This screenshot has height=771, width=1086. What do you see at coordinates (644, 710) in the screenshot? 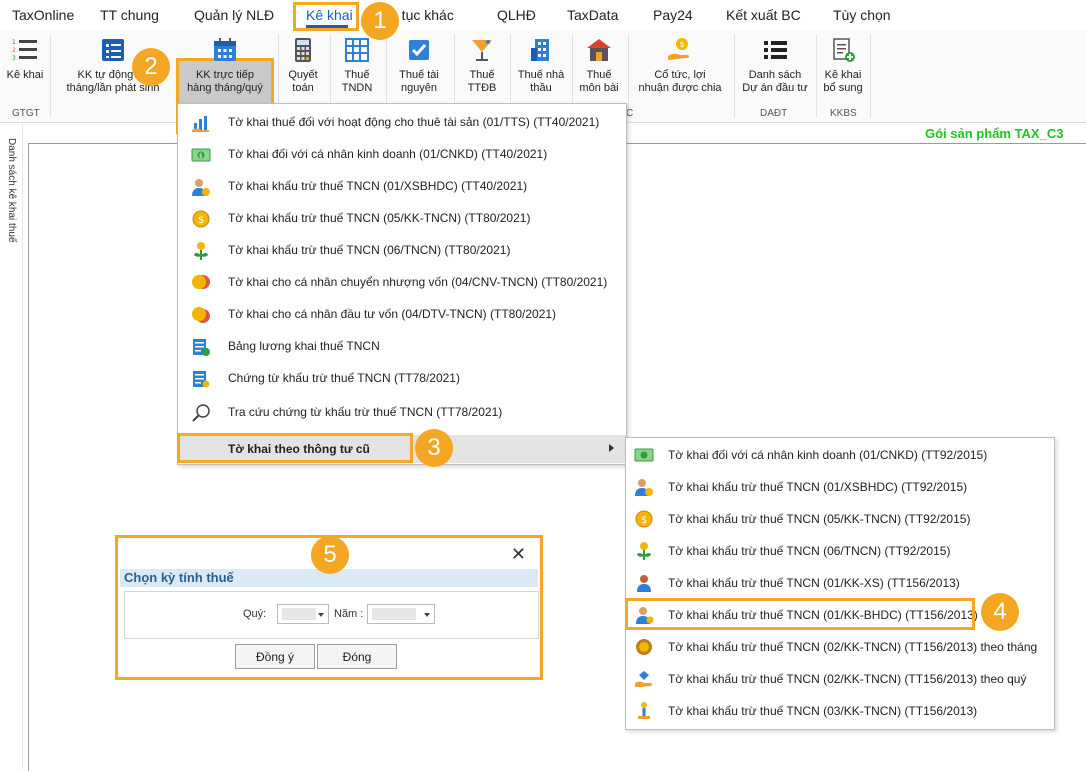
I see `coin-stack-icon` at bounding box center [644, 710].